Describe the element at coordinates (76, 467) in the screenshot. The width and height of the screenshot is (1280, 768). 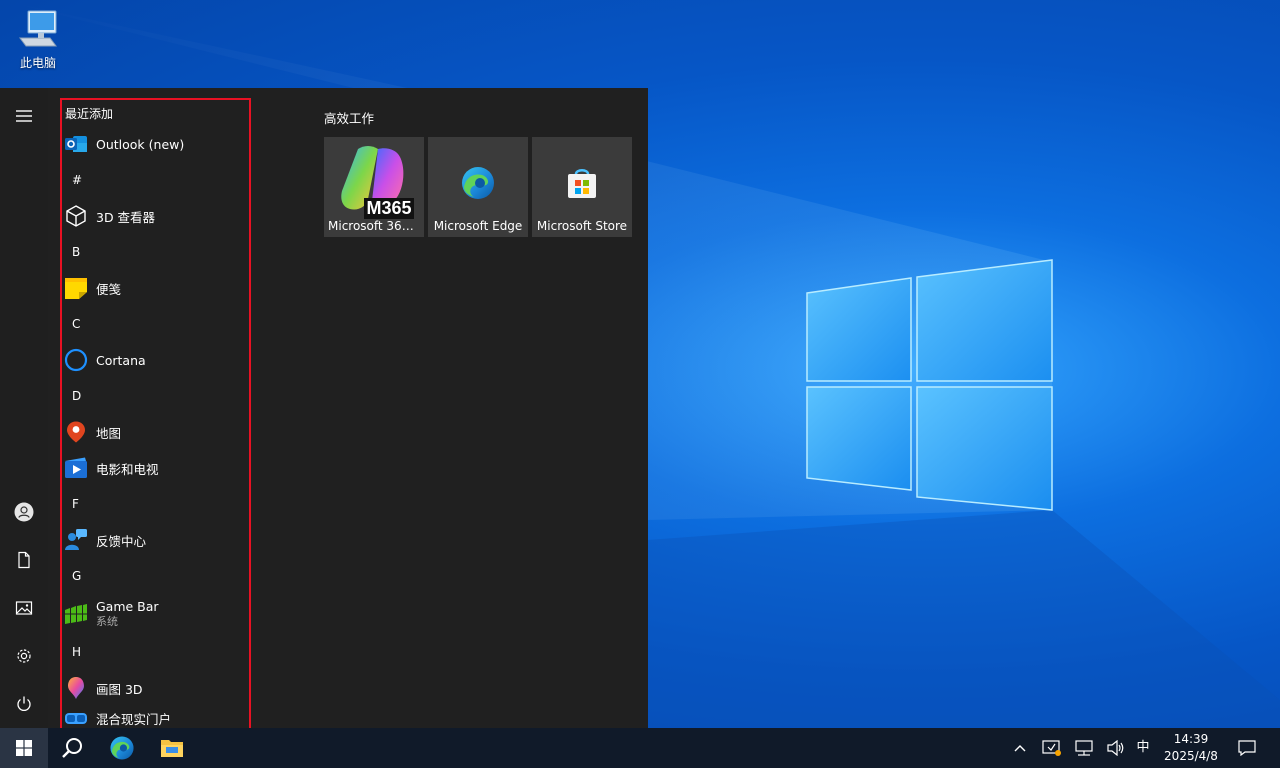
I see `movies-tv-icon` at that location.